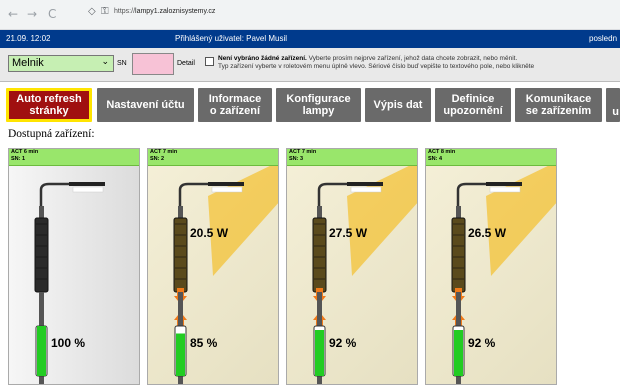 This screenshot has height=385, width=620. Describe the element at coordinates (32, 14) in the screenshot. I see `forward-icon: →` at that location.